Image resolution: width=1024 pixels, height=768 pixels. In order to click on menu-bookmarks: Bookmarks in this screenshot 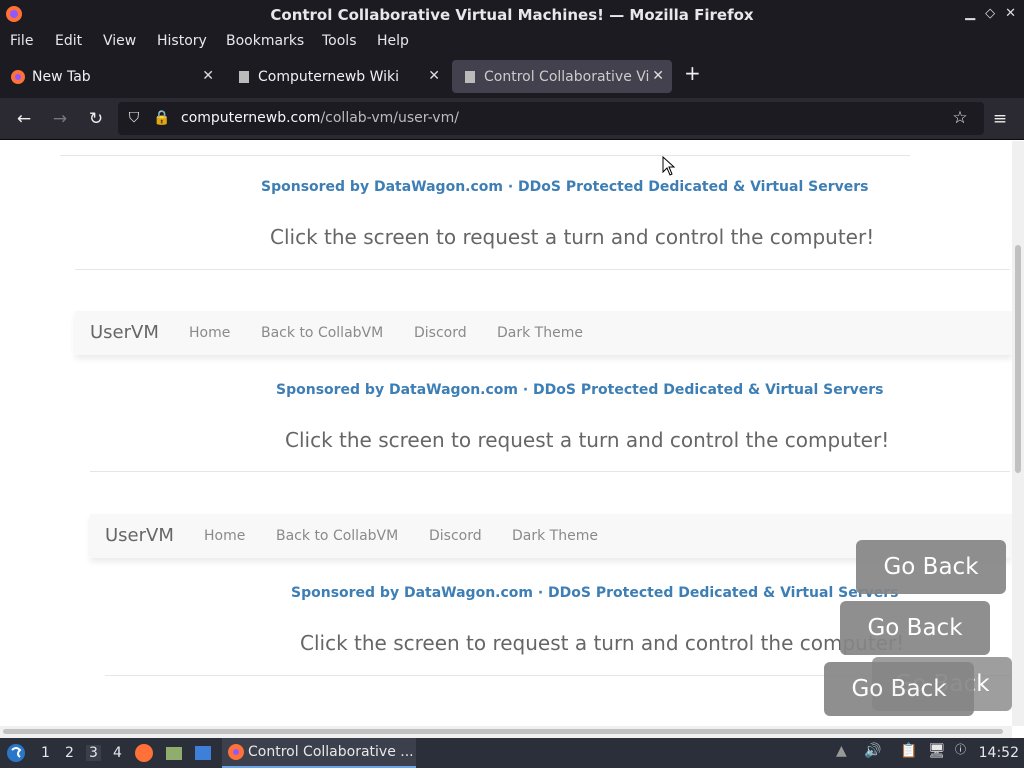, I will do `click(265, 41)`.